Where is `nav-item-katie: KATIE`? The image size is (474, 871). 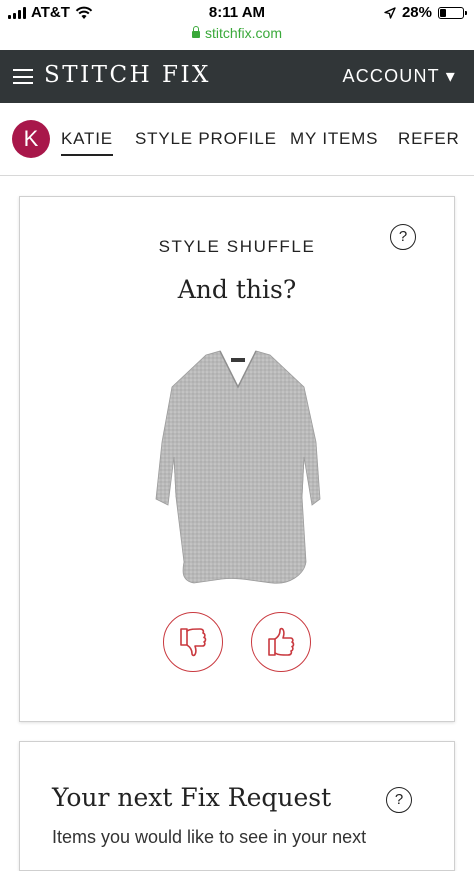 nav-item-katie: KATIE is located at coordinates (87, 142).